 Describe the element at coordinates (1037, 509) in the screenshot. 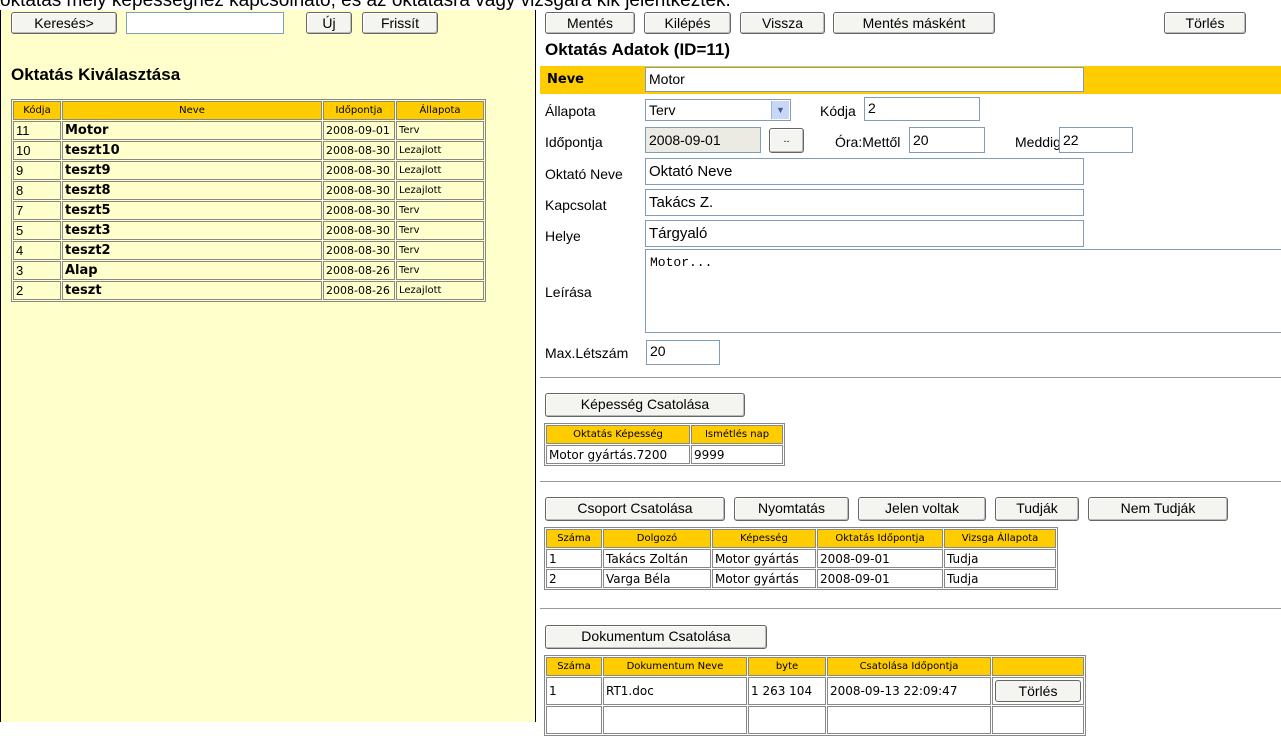

I see `know-button: Tudják` at that location.